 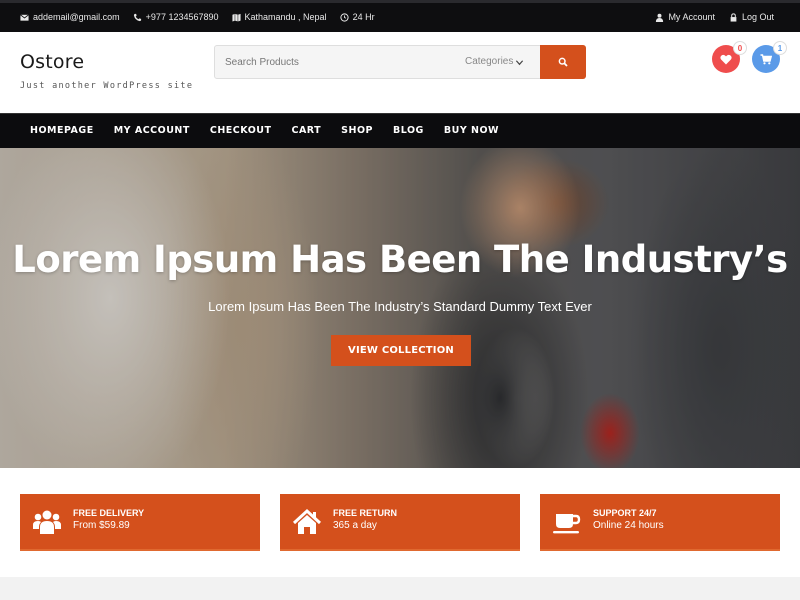 What do you see at coordinates (140, 522) in the screenshot?
I see `feature-free-delivery: FREE DELIVERY From $59.89` at bounding box center [140, 522].